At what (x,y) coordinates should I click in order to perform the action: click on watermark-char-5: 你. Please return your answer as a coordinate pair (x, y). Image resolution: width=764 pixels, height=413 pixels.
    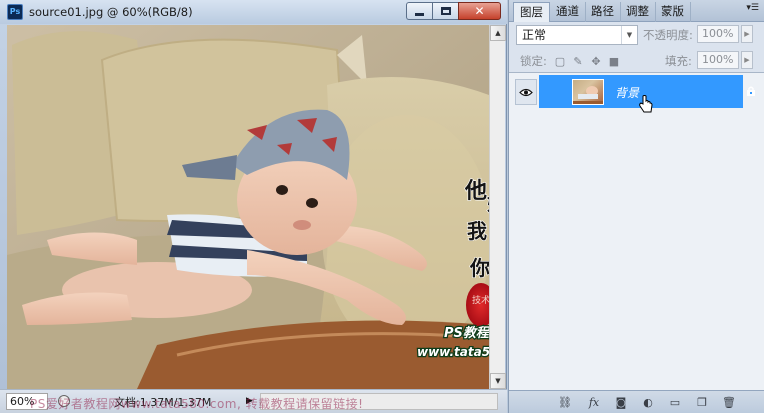
    Looking at the image, I should click on (479, 268).